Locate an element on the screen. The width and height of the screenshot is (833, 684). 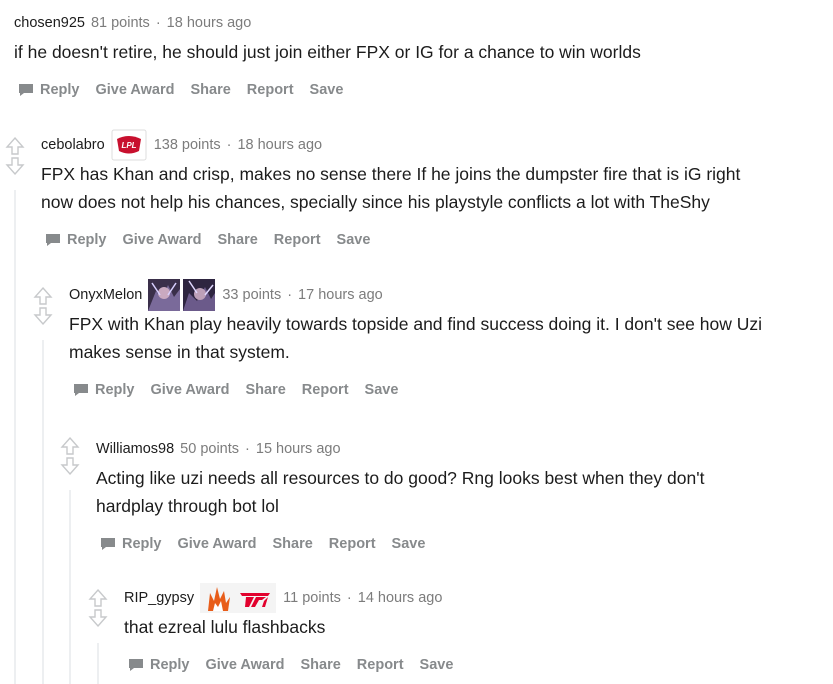
comment-meta: cebolabro LPL 138 points · 18 hours ago is located at coordinates (390, 145).